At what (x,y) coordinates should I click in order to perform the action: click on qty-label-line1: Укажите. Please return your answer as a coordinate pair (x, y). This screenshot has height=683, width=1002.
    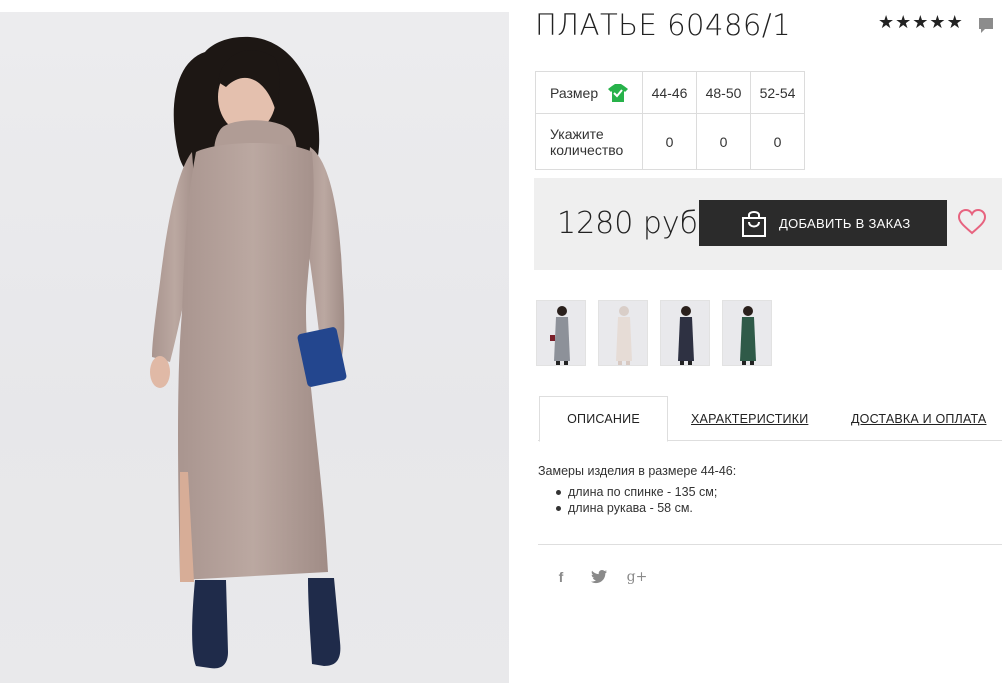
    Looking at the image, I should click on (577, 133).